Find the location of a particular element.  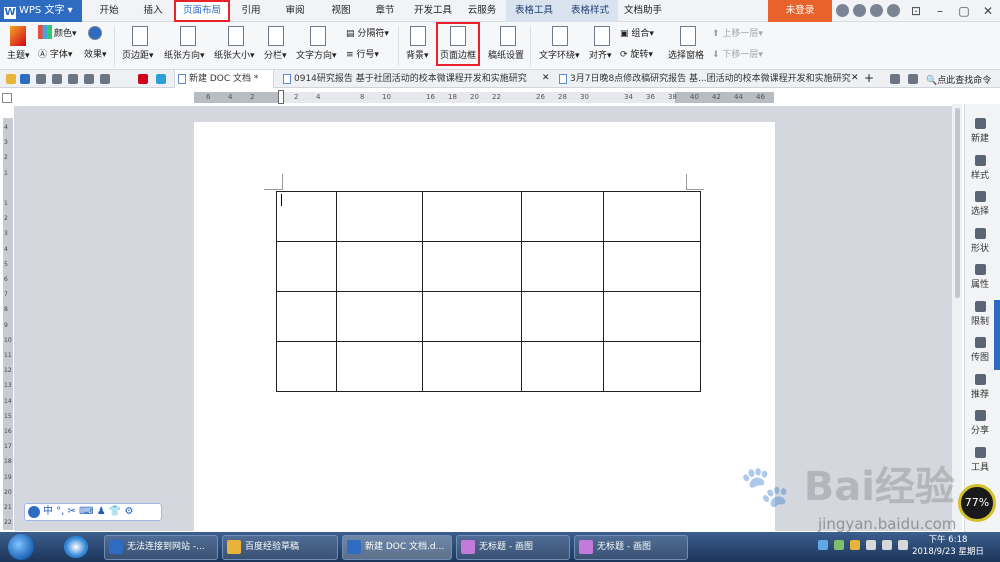

tray-shield-icon is located at coordinates (823, 545).